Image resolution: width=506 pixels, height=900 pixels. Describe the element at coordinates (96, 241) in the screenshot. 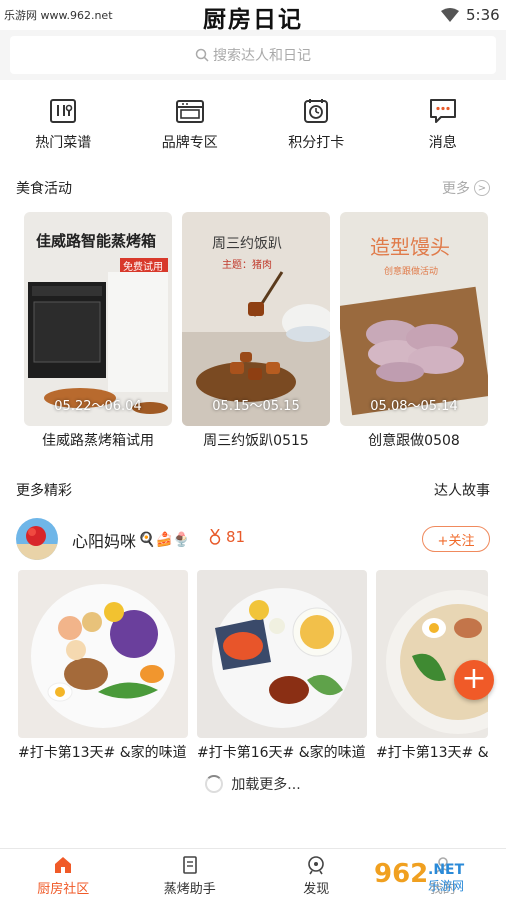

I see `banner-title: 佳威路智能蒸烤箱` at that location.